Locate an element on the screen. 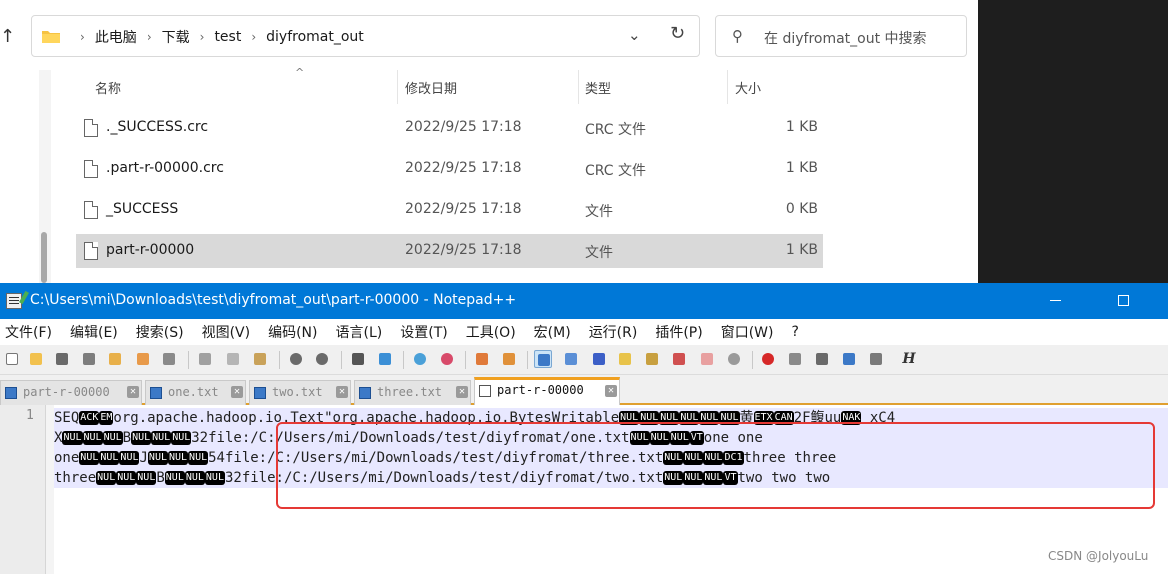 Image resolution: width=1168 pixels, height=574 pixels. file-row-selected: part-r-00000 2022/9/25 17:18 文件 1 KB is located at coordinates (449, 251).